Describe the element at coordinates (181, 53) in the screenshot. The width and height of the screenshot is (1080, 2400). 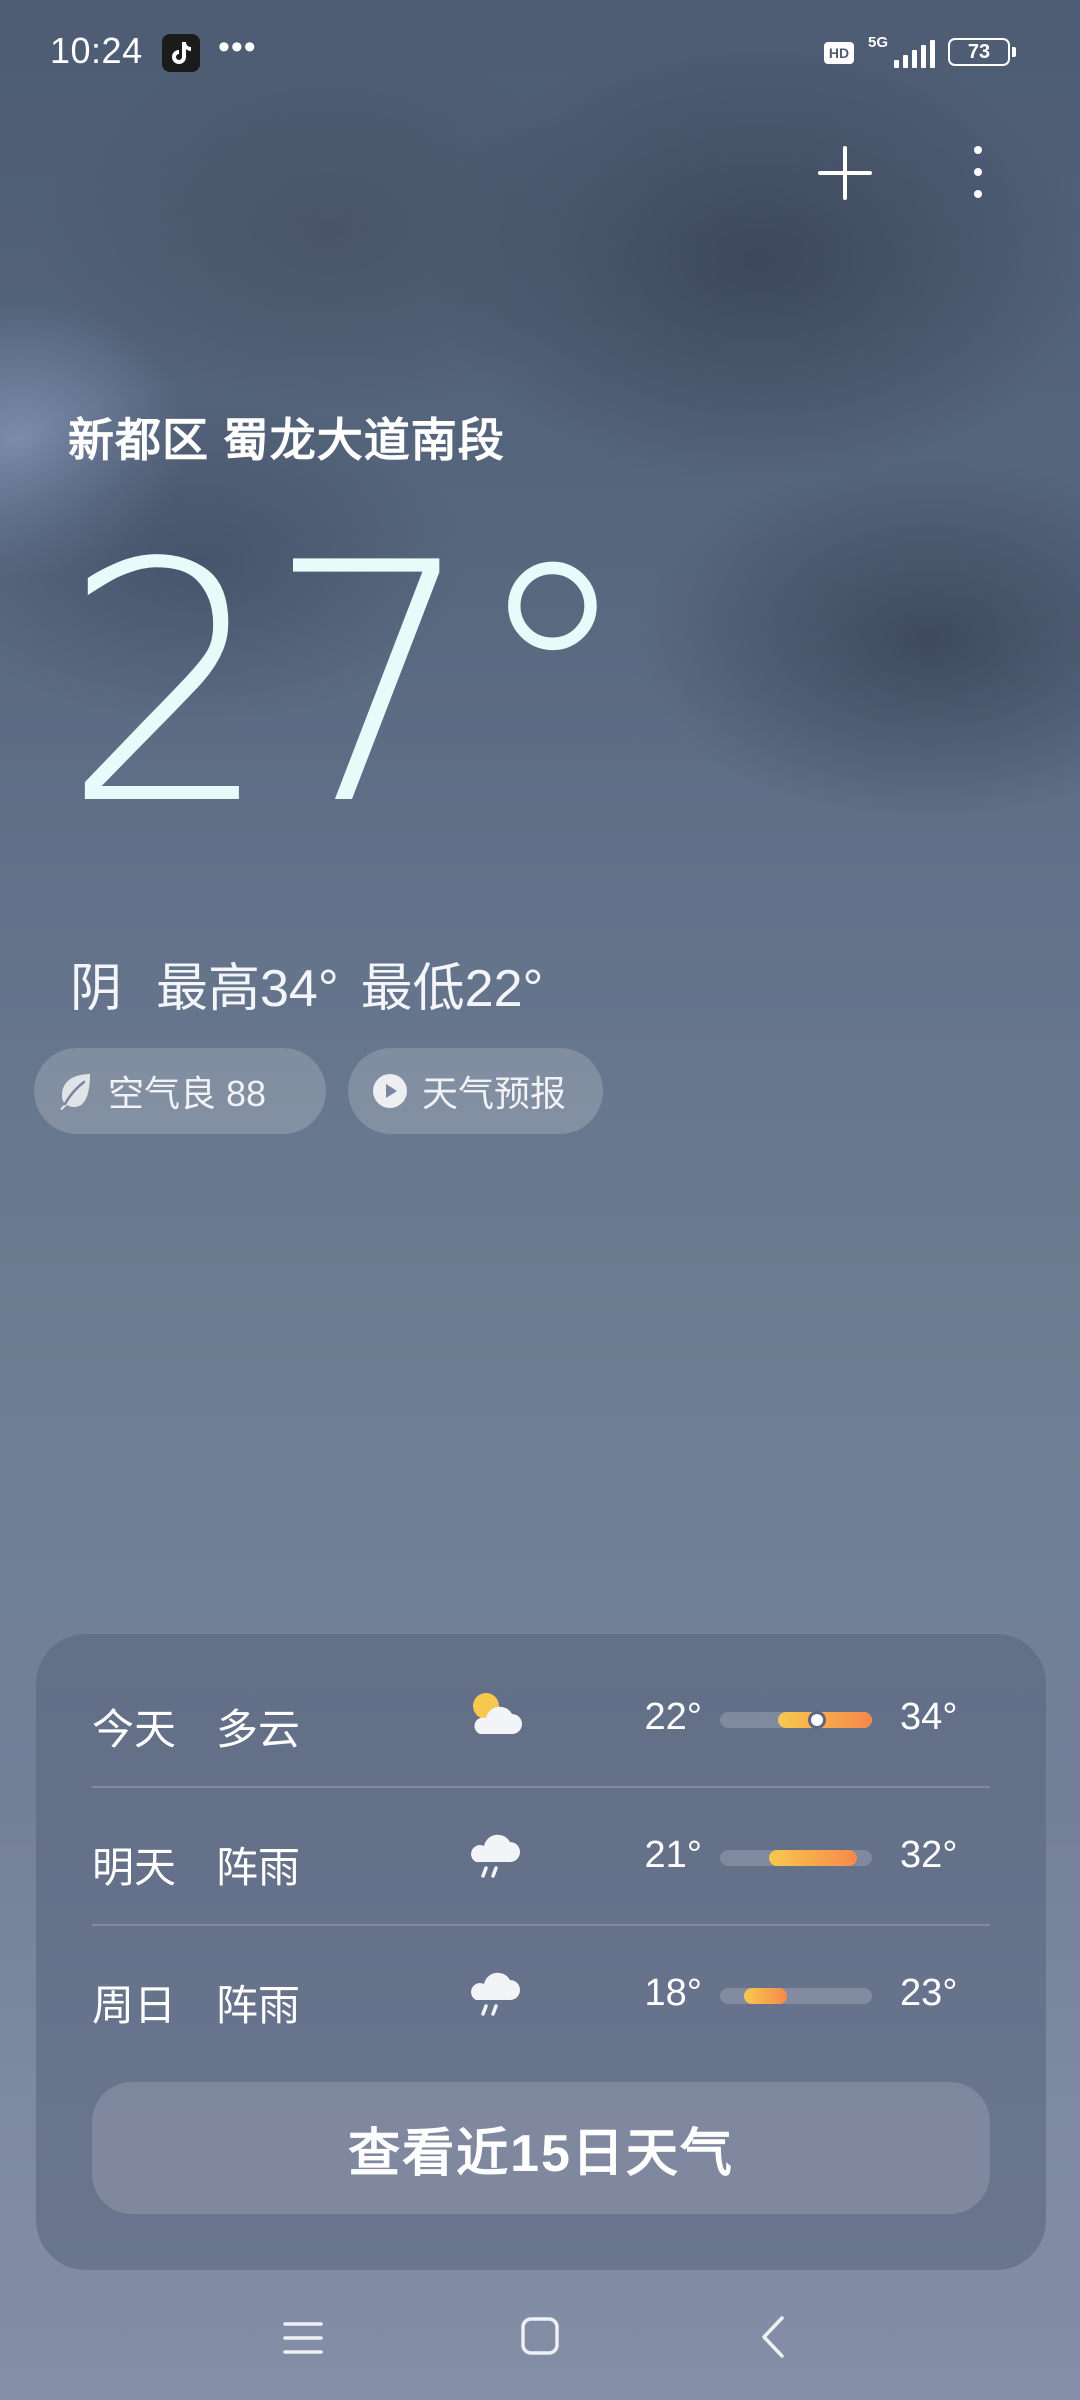
I see `tiktok-notification-icon` at that location.